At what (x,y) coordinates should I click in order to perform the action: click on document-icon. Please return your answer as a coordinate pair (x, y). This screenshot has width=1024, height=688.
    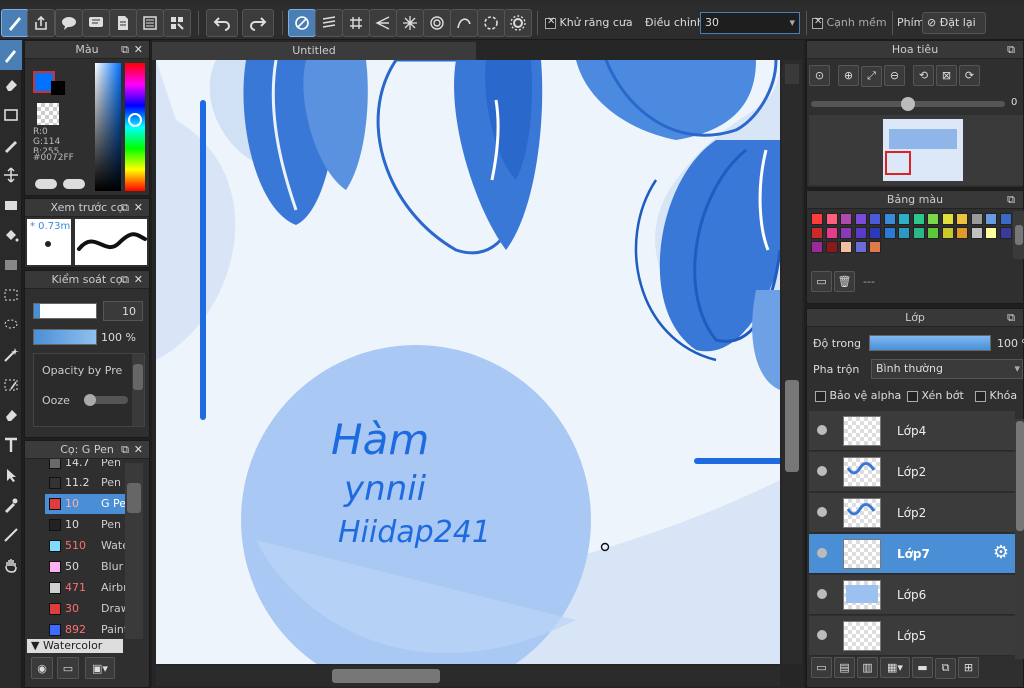
    Looking at the image, I should click on (123, 23).